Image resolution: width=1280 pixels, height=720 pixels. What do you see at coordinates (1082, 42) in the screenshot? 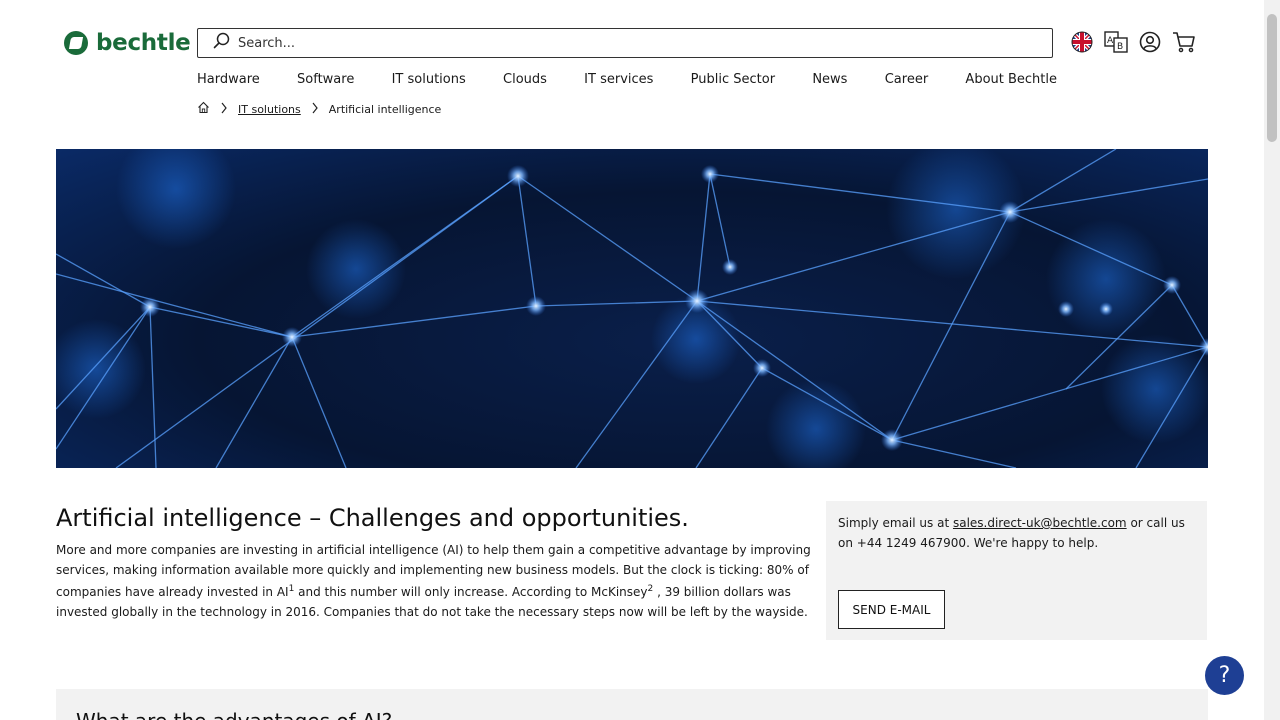
I see `uk-flag-icon` at bounding box center [1082, 42].